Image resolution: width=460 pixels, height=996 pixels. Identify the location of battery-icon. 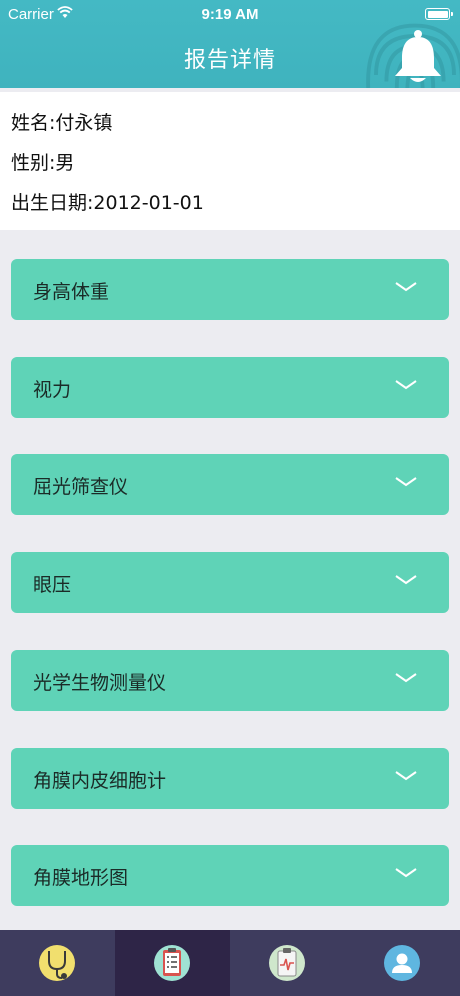
(439, 14).